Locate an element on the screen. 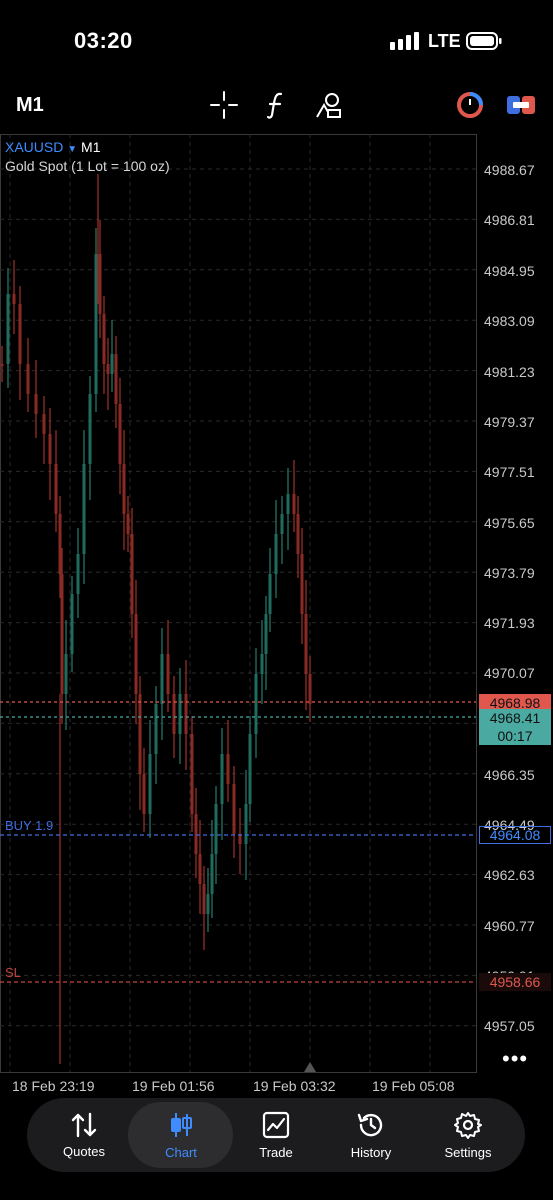 Image resolution: width=553 pixels, height=1200 pixels. tab-history: History is located at coordinates (371, 1135).